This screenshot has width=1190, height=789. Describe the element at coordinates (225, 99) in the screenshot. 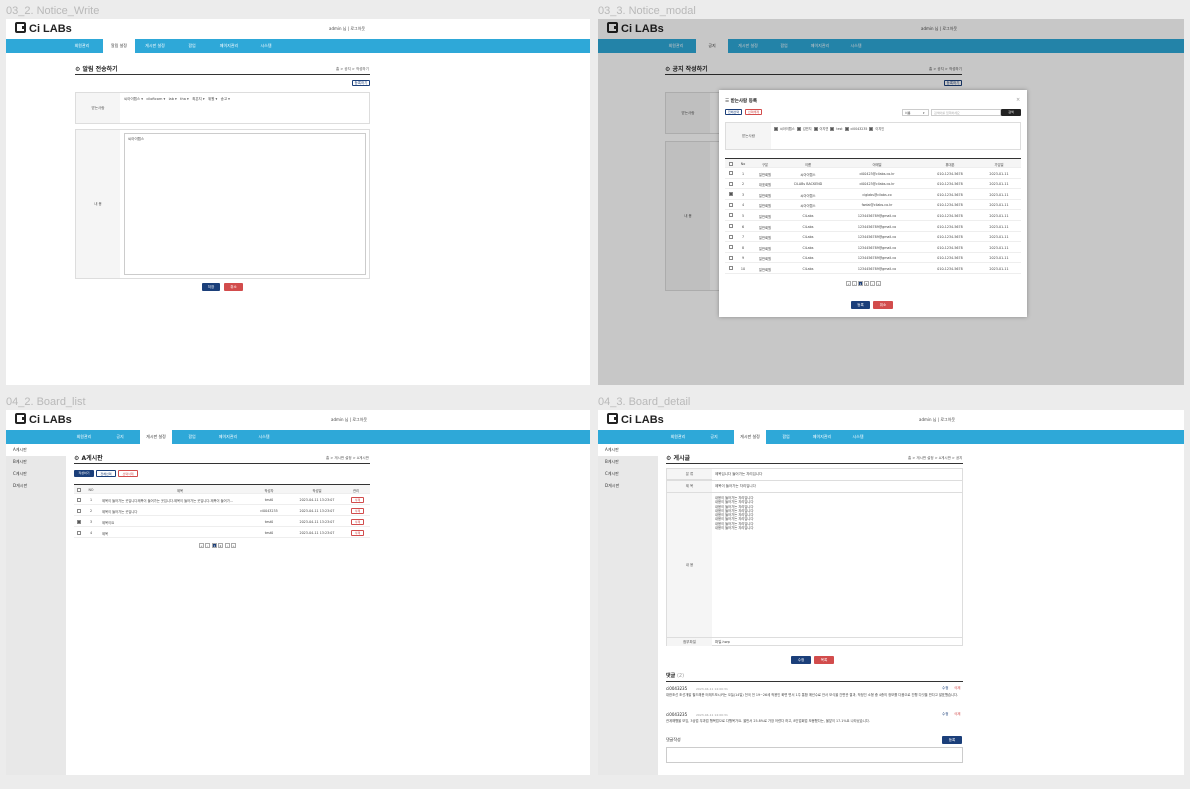

I see `recipient-tag: 송고 ▾` at that location.